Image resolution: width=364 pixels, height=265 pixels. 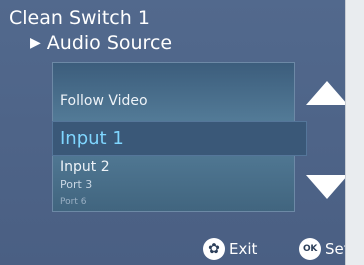 I want to click on selected-item-label: Input 1, so click(x=92, y=138).